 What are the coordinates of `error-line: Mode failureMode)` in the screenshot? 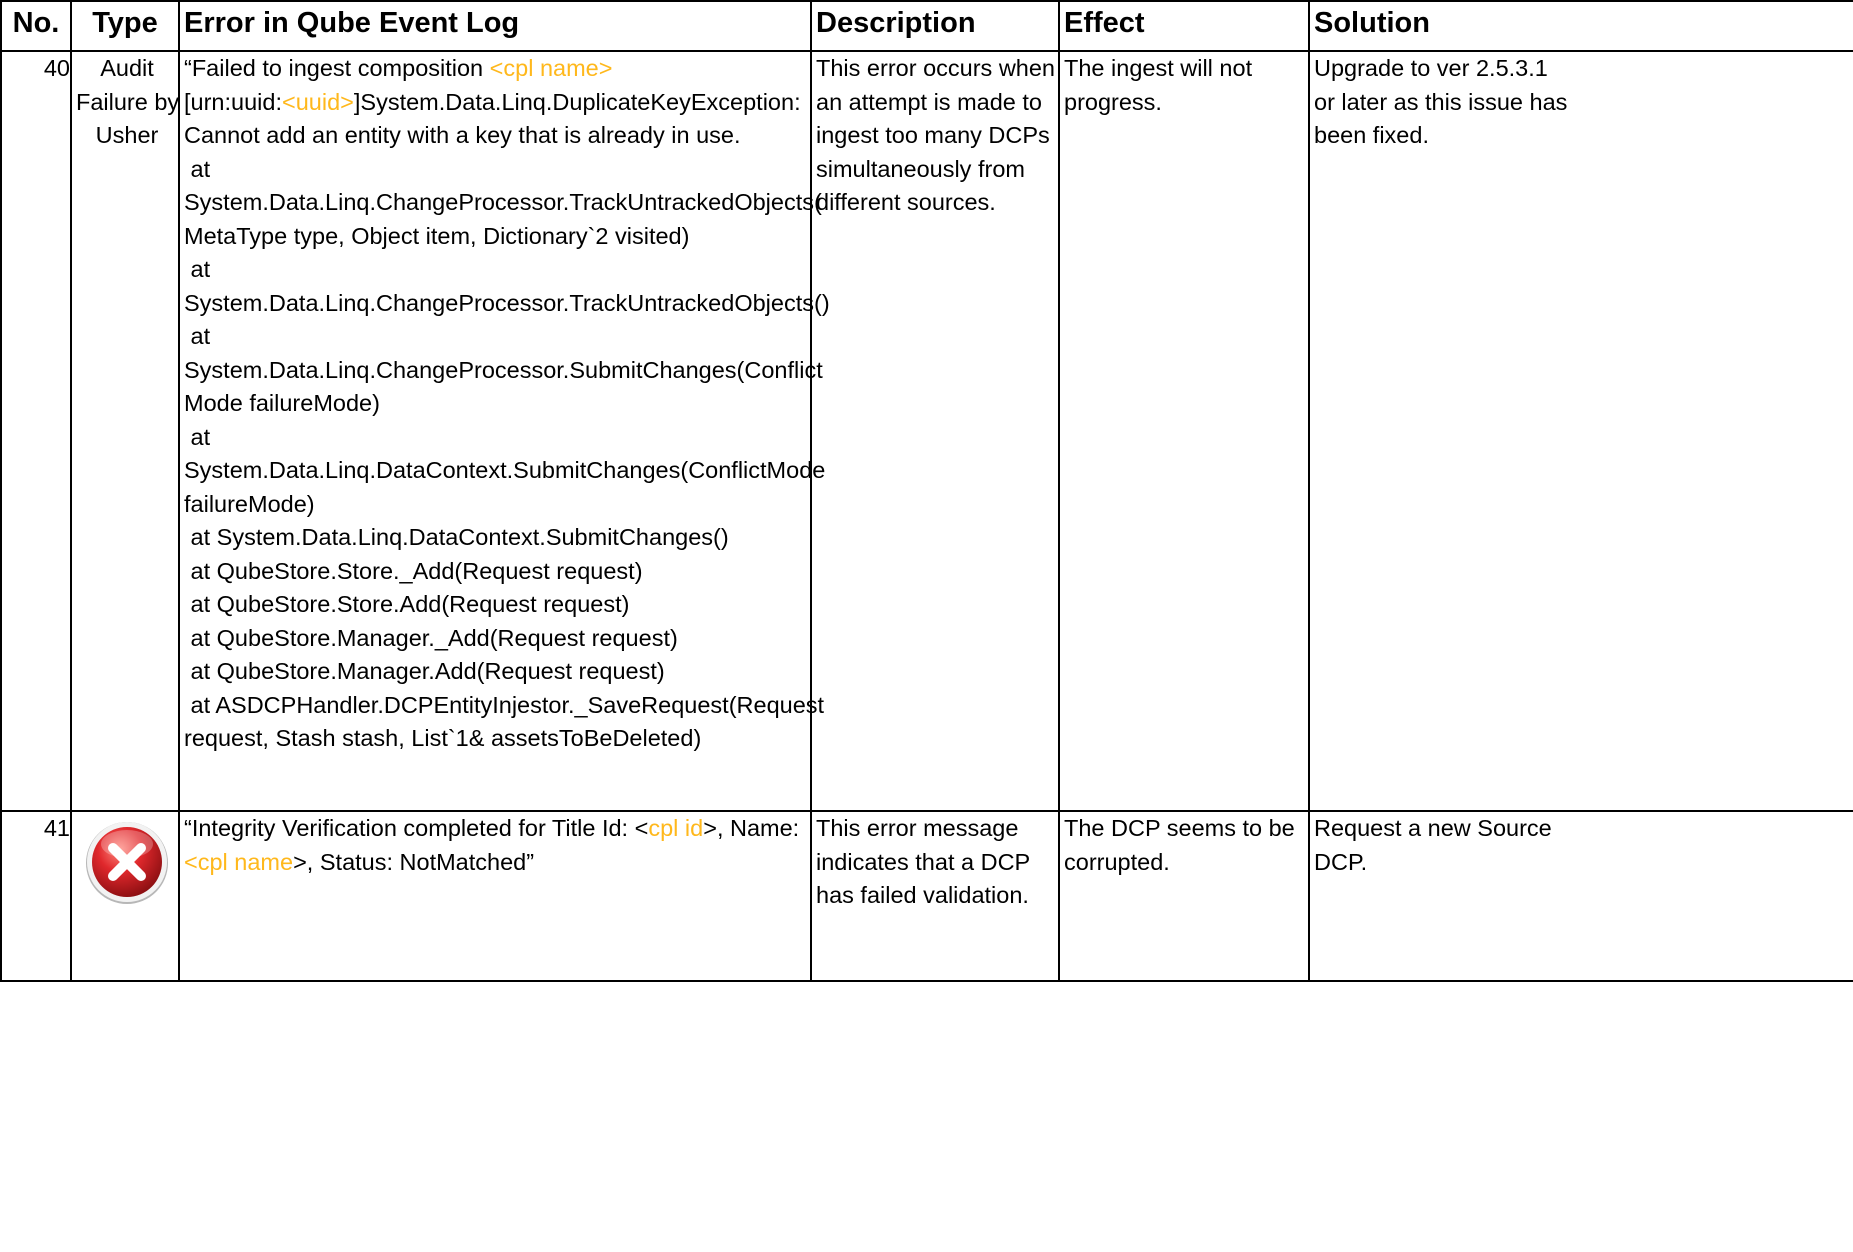 It's located at (282, 403).